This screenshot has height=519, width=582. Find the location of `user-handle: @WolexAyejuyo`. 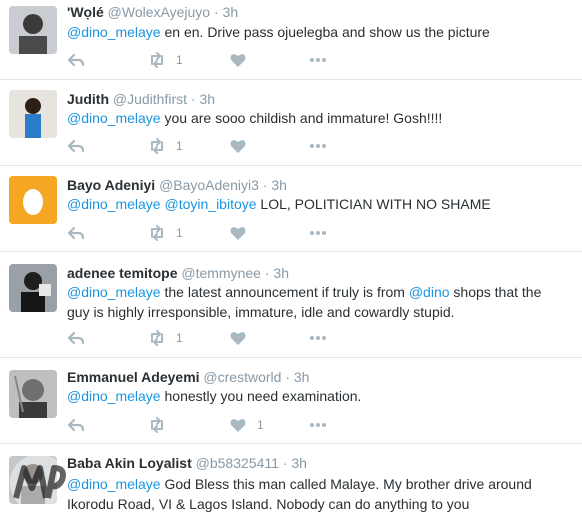

user-handle: @WolexAyejuyo is located at coordinates (159, 12).